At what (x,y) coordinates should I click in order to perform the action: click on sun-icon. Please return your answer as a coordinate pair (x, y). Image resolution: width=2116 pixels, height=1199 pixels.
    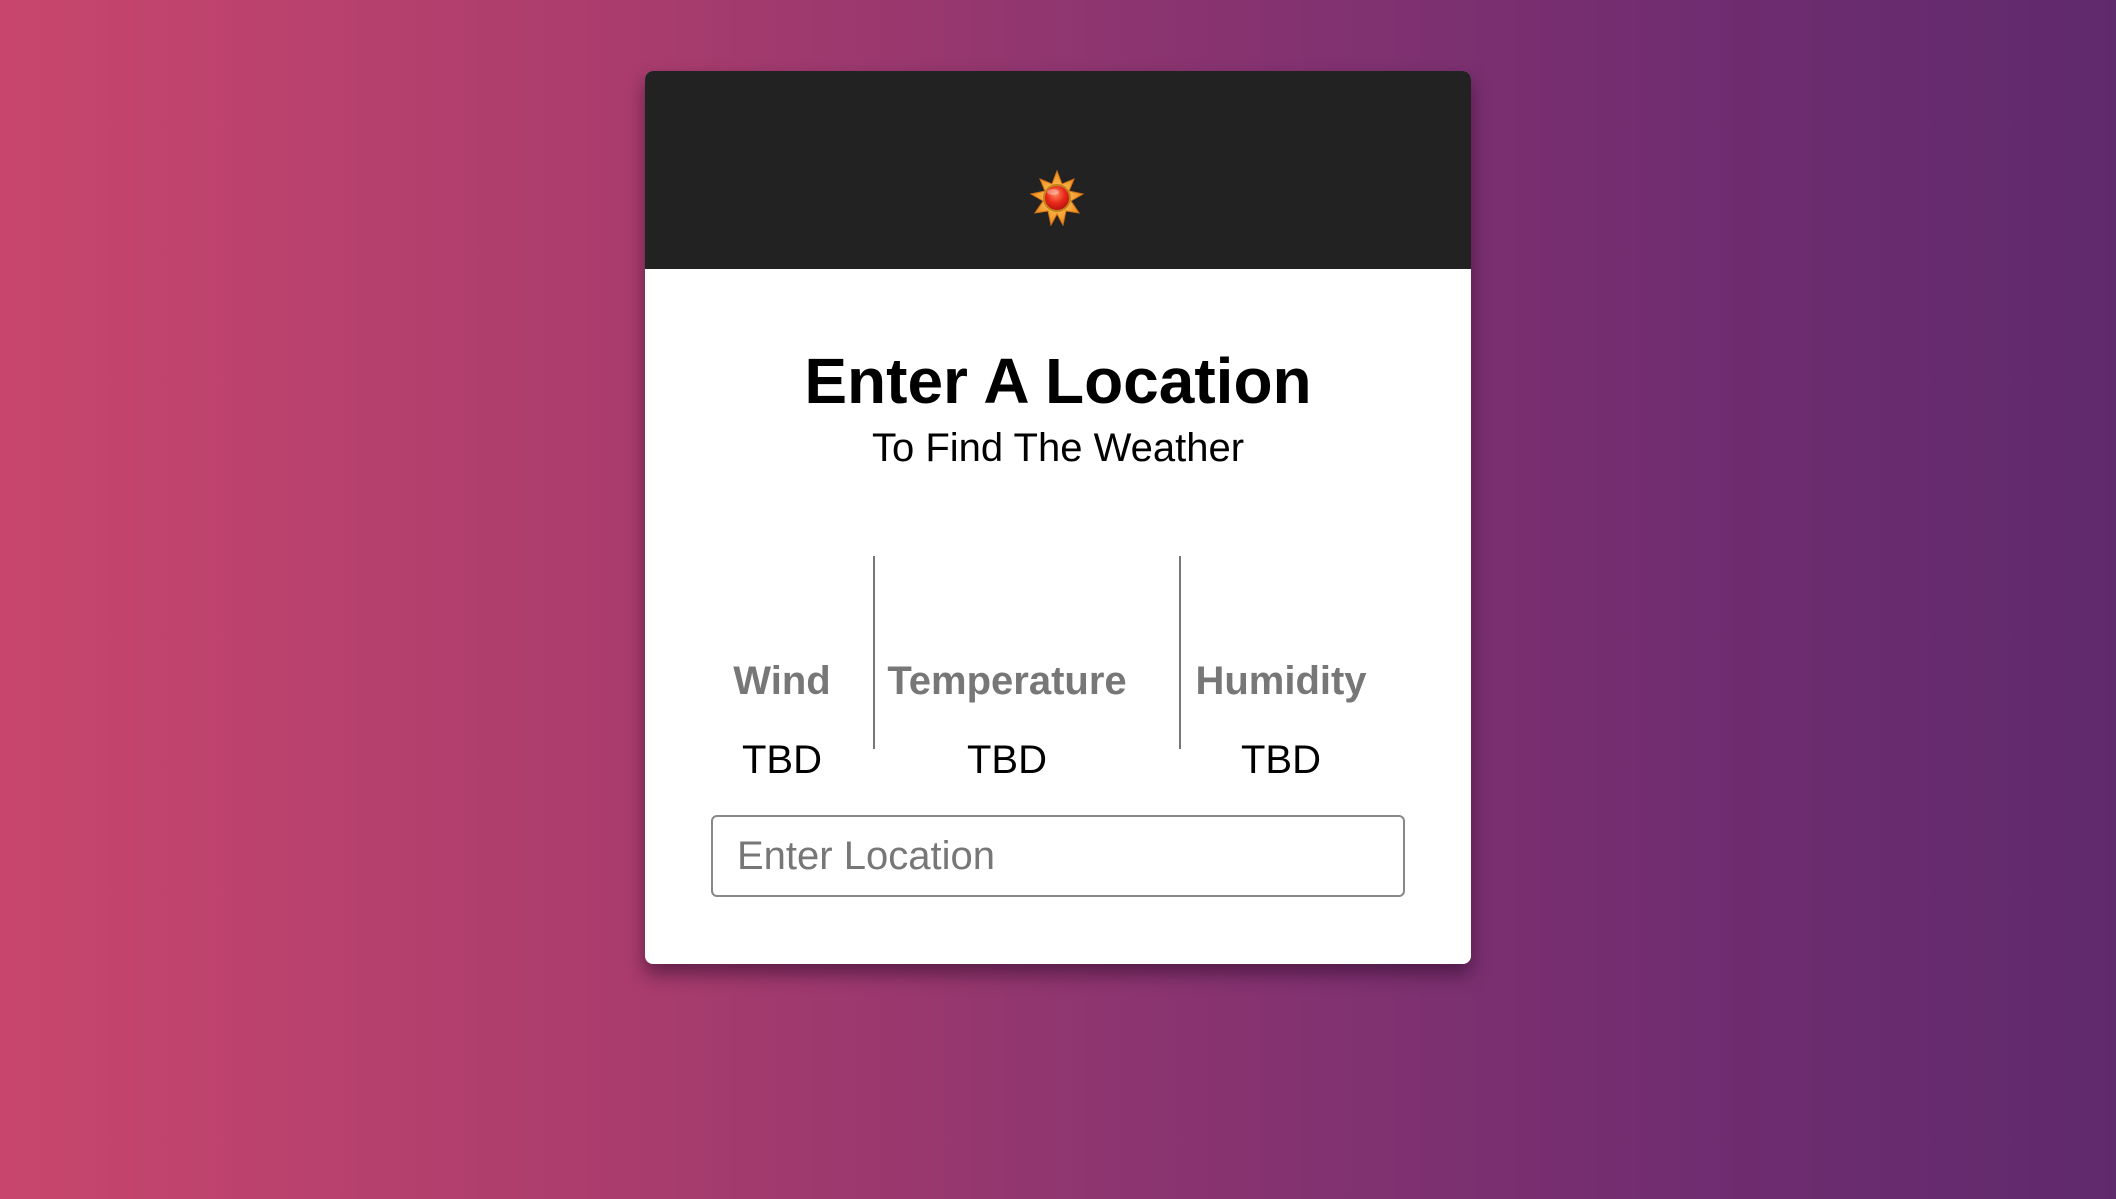
    Looking at the image, I should click on (1057, 198).